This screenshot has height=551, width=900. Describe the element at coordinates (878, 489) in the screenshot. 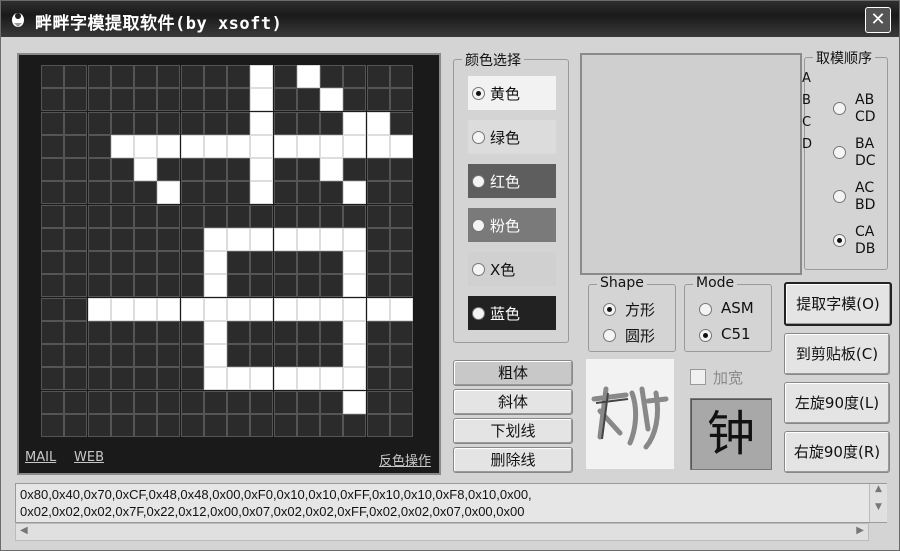

I see `scroll-up-icon: ▲` at that location.